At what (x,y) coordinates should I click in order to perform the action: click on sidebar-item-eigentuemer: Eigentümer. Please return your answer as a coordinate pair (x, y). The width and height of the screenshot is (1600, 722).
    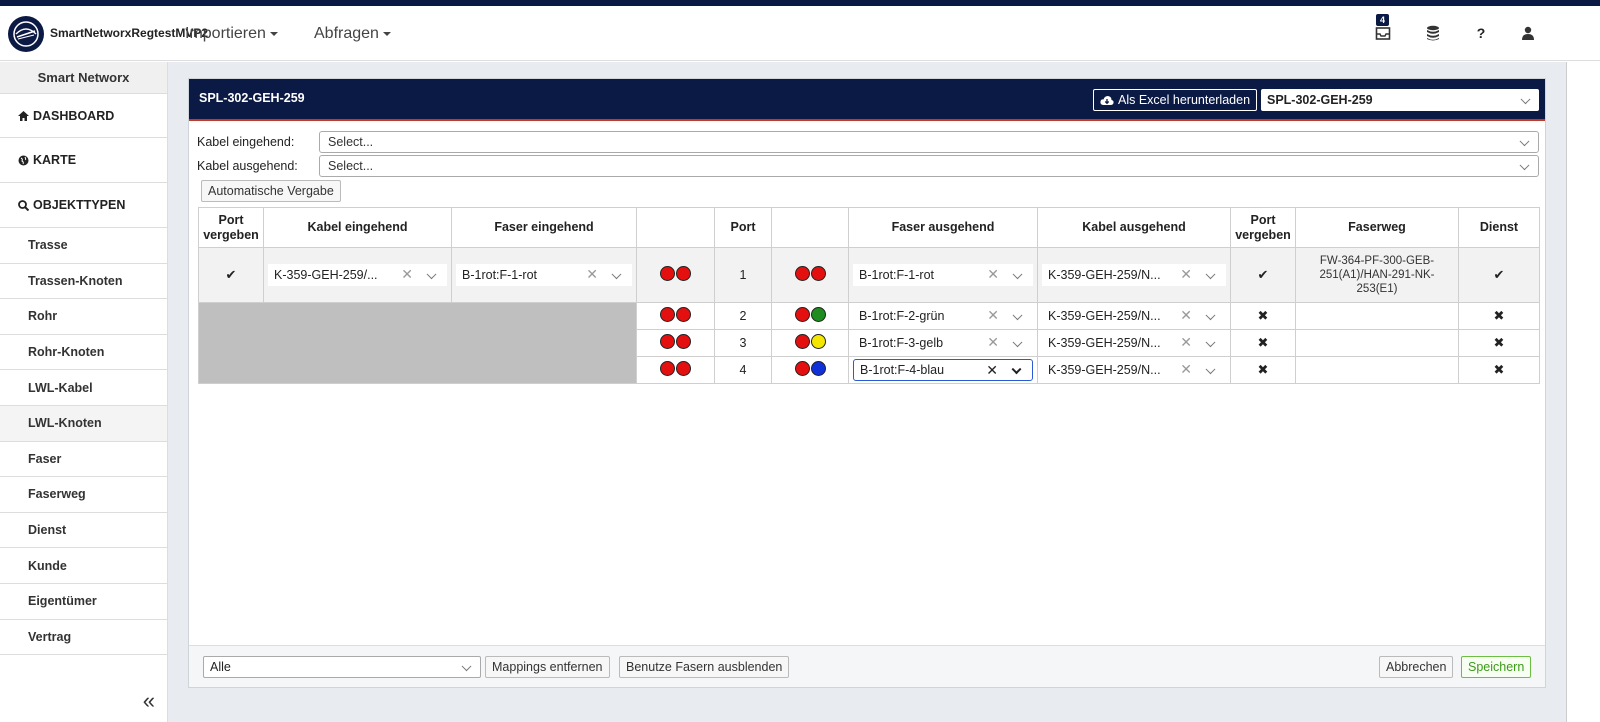
    Looking at the image, I should click on (83, 602).